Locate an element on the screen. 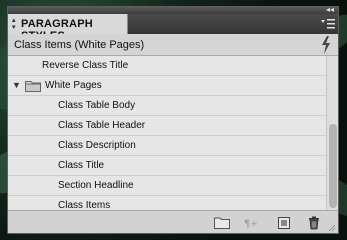 The width and height of the screenshot is (347, 240). current-style-name: Class Items (White Pages) is located at coordinates (79, 45).